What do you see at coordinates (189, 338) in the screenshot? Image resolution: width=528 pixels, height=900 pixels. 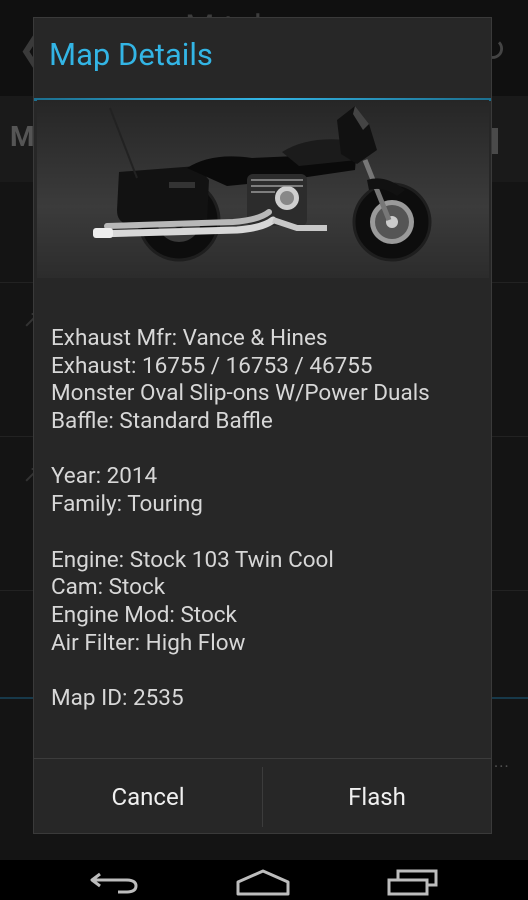 I see `info-exhaust-mfr: Exhaust Mfr: Vance & Hines` at bounding box center [189, 338].